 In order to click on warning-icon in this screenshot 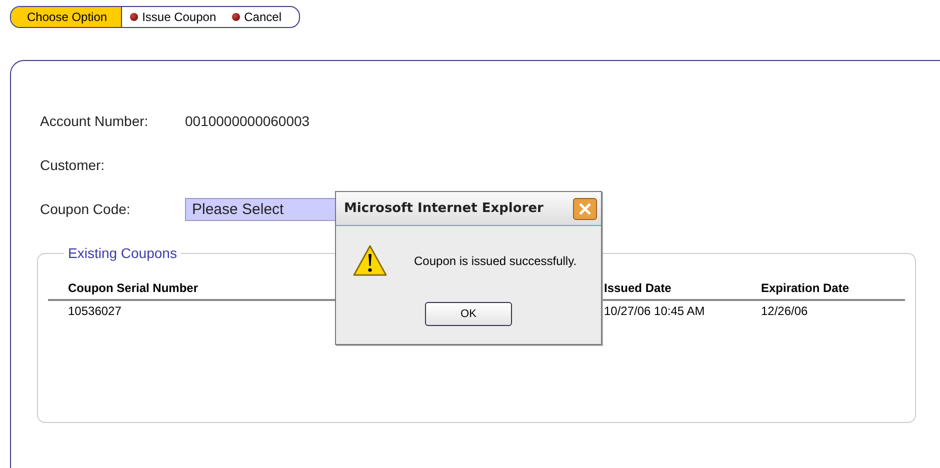, I will do `click(370, 261)`.